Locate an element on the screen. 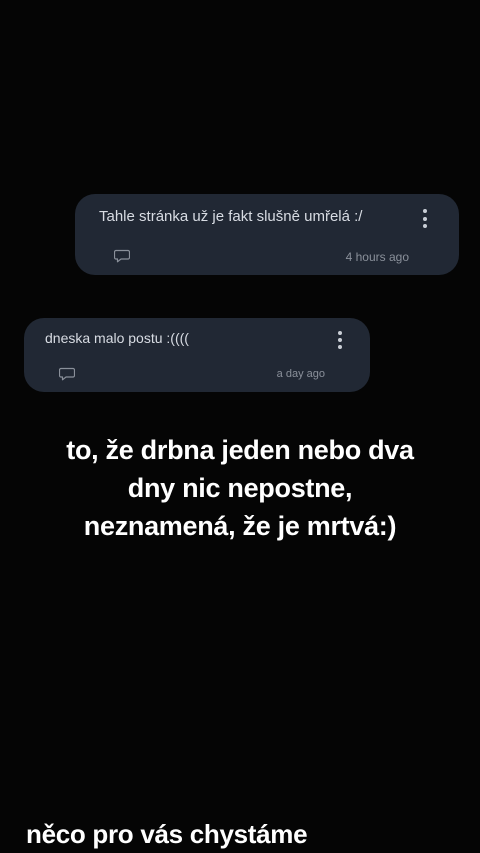 Image resolution: width=480 pixels, height=853 pixels. caption-line: to, že drbna jeden nebo dva is located at coordinates (240, 450).